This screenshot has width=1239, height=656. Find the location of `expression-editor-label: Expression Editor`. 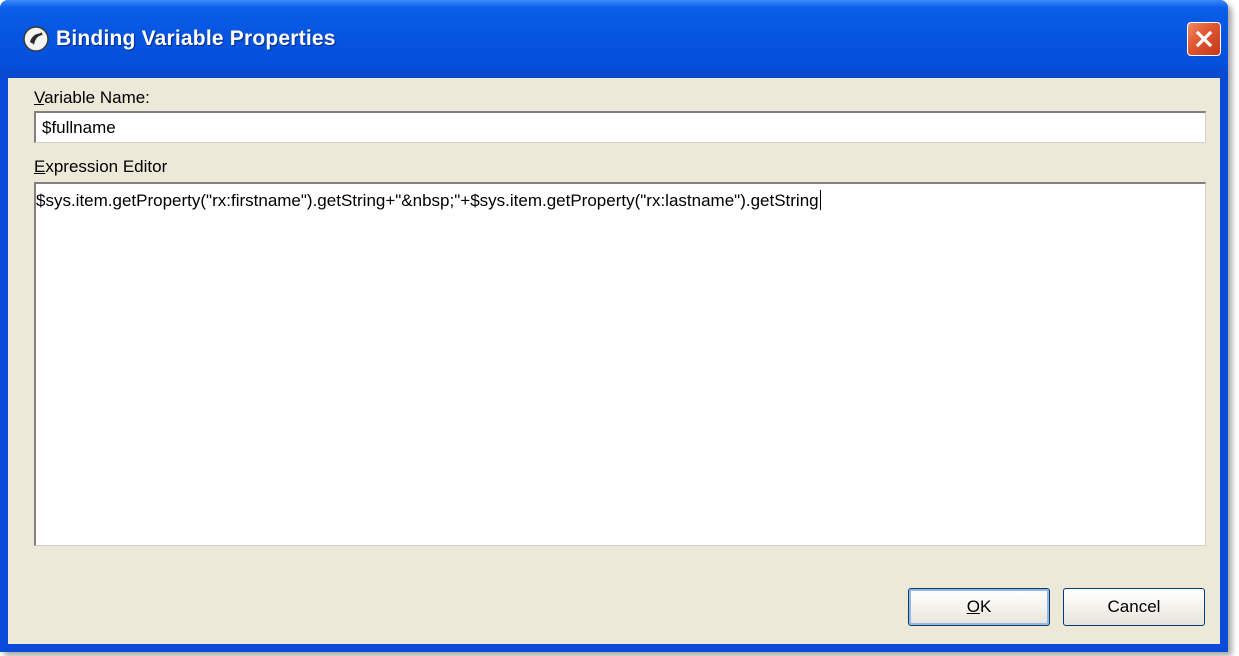

expression-editor-label: Expression Editor is located at coordinates (101, 166).